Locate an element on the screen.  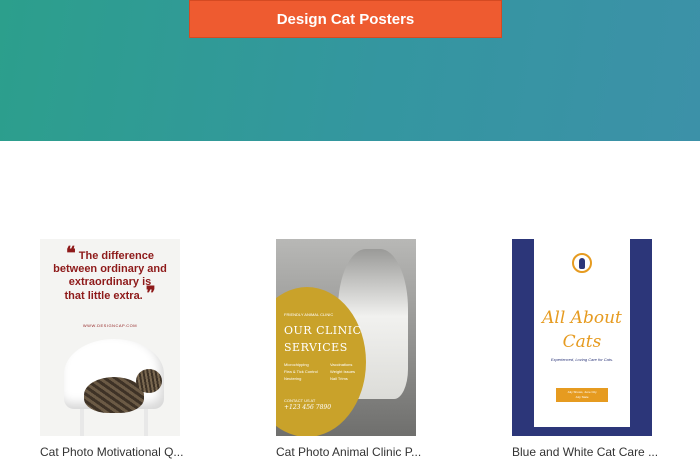
close-quote-icon: ❞ is located at coordinates (150, 293).